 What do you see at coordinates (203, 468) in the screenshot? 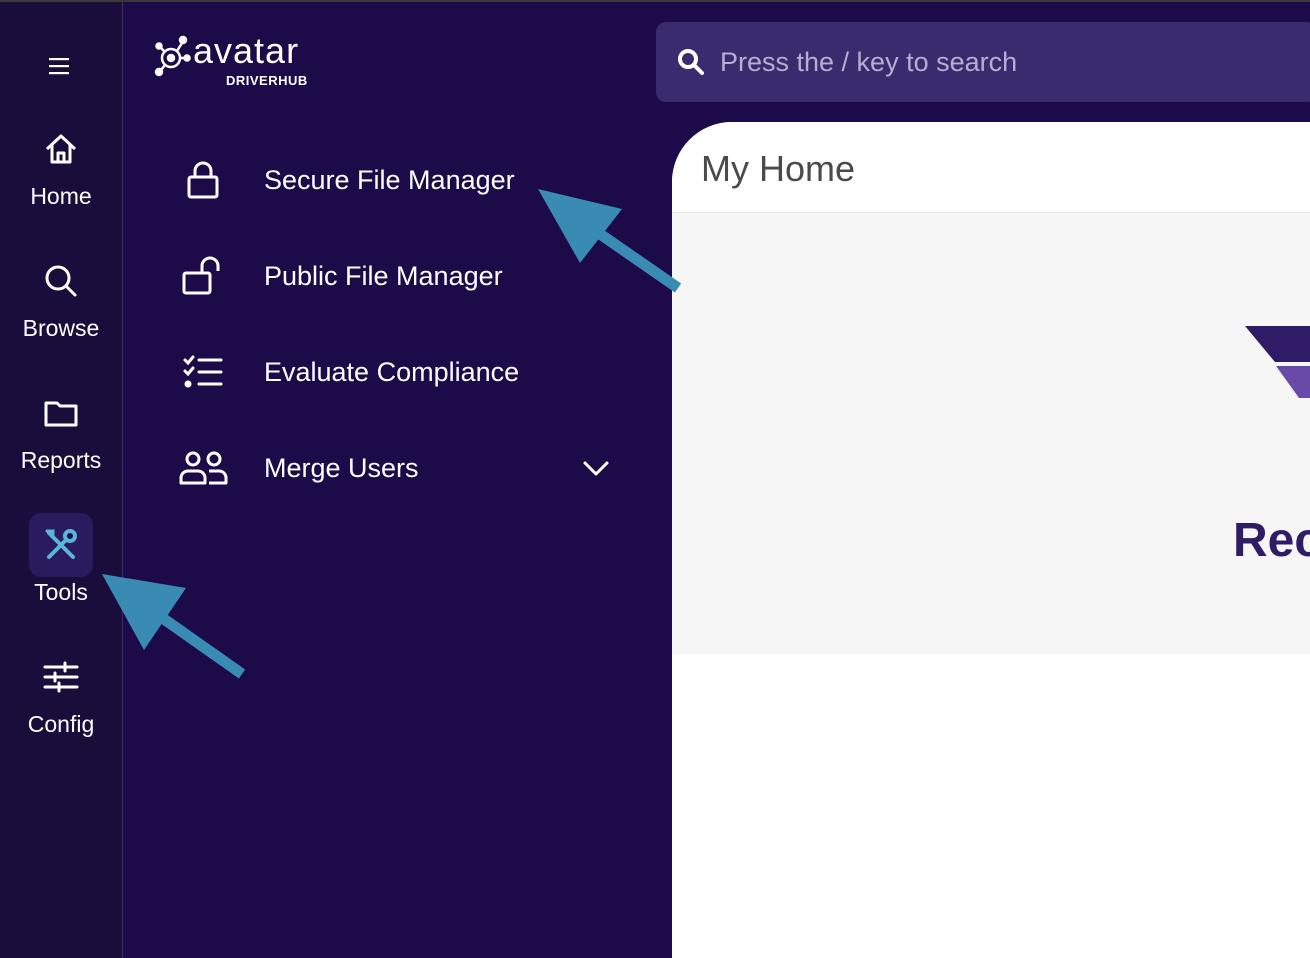
I see `users-icon` at bounding box center [203, 468].